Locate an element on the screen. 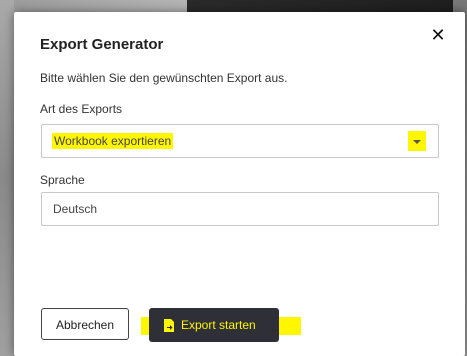 The width and height of the screenshot is (467, 356). close-icon: ✕ is located at coordinates (437, 35).